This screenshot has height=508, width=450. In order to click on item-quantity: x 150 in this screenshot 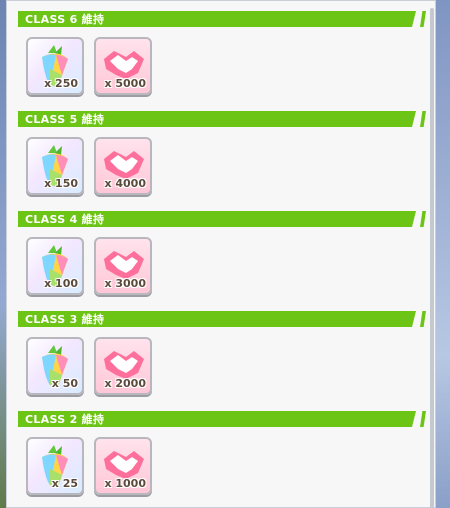, I will do `click(61, 183)`.